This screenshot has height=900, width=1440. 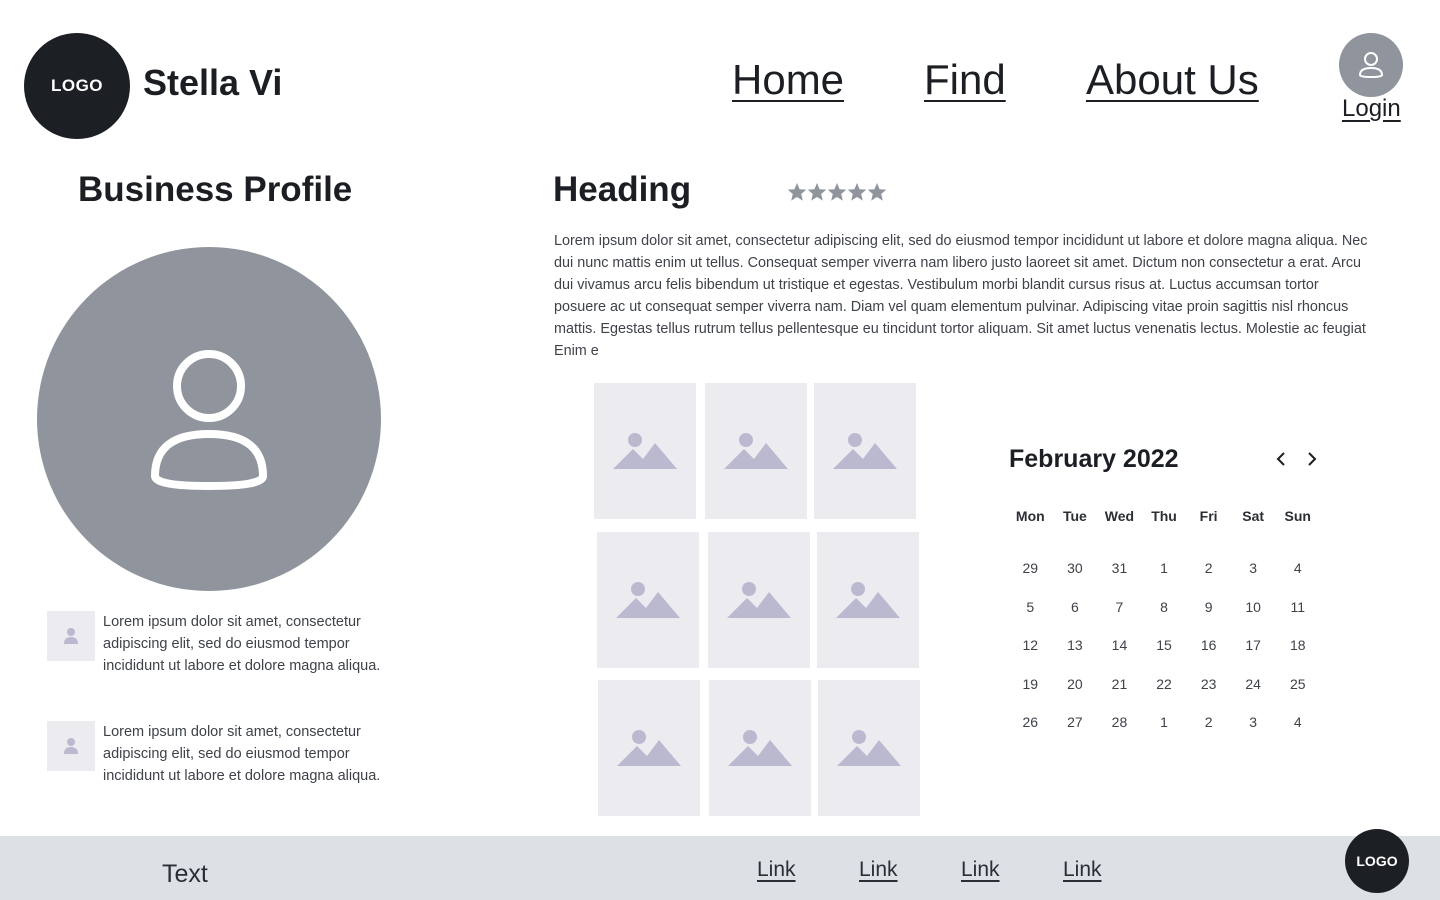 I want to click on star-rating, so click(x=837, y=192).